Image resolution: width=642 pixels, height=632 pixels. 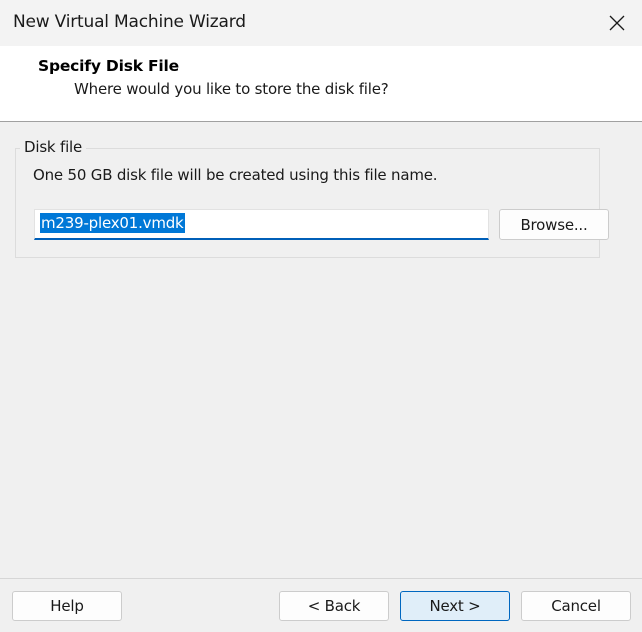 I want to click on help-button: Help, so click(x=67, y=606).